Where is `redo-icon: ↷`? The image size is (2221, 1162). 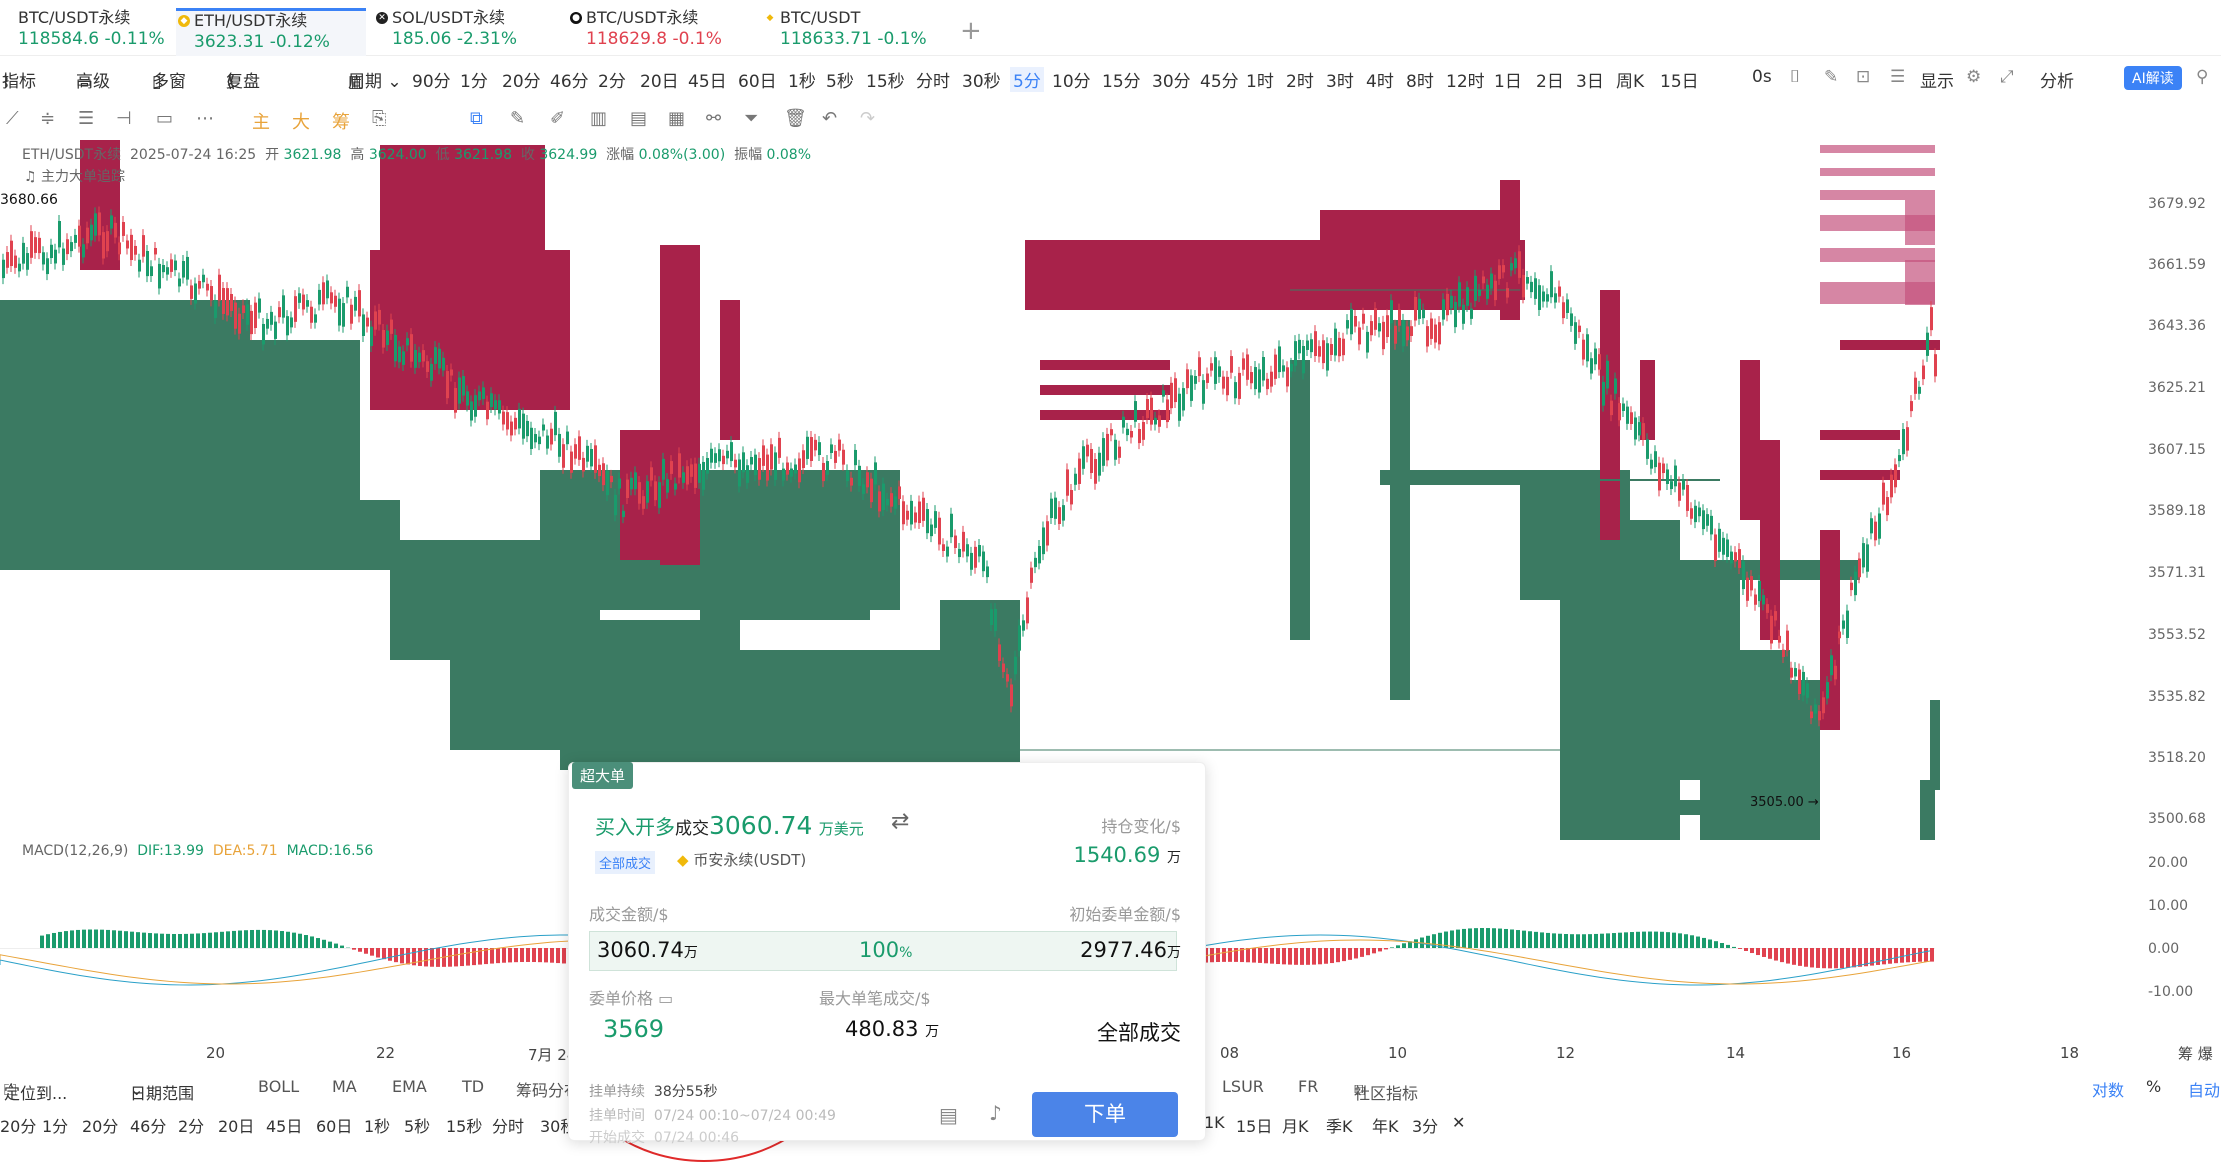
redo-icon: ↷ is located at coordinates (867, 118).